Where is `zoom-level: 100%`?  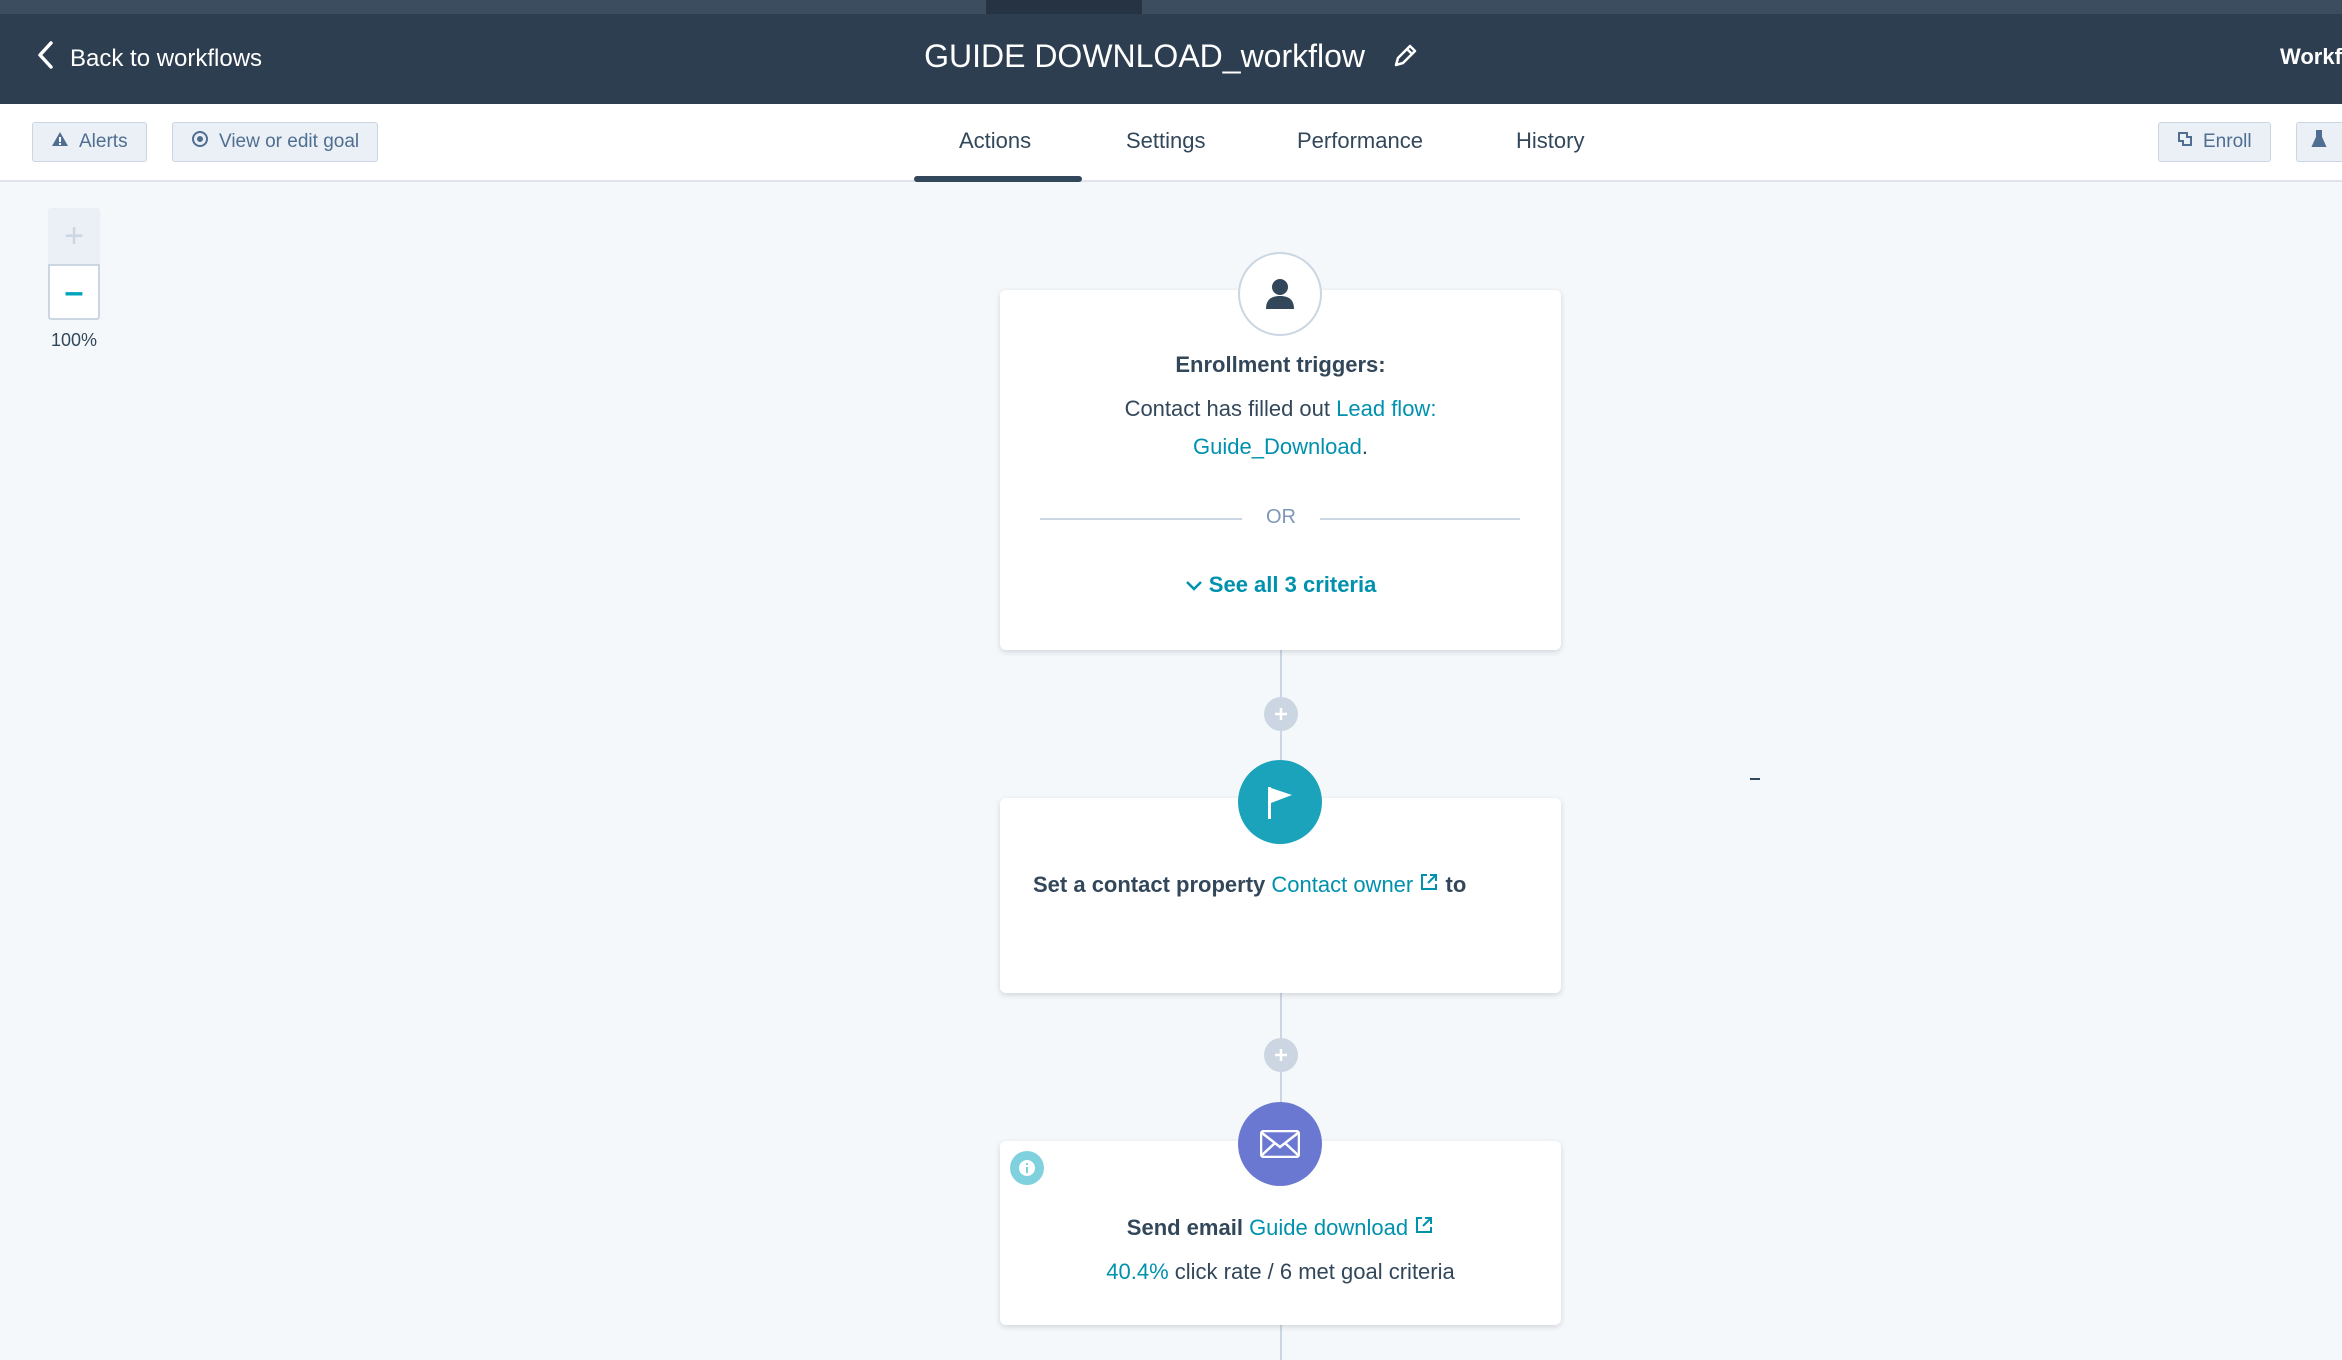 zoom-level: 100% is located at coordinates (74, 340).